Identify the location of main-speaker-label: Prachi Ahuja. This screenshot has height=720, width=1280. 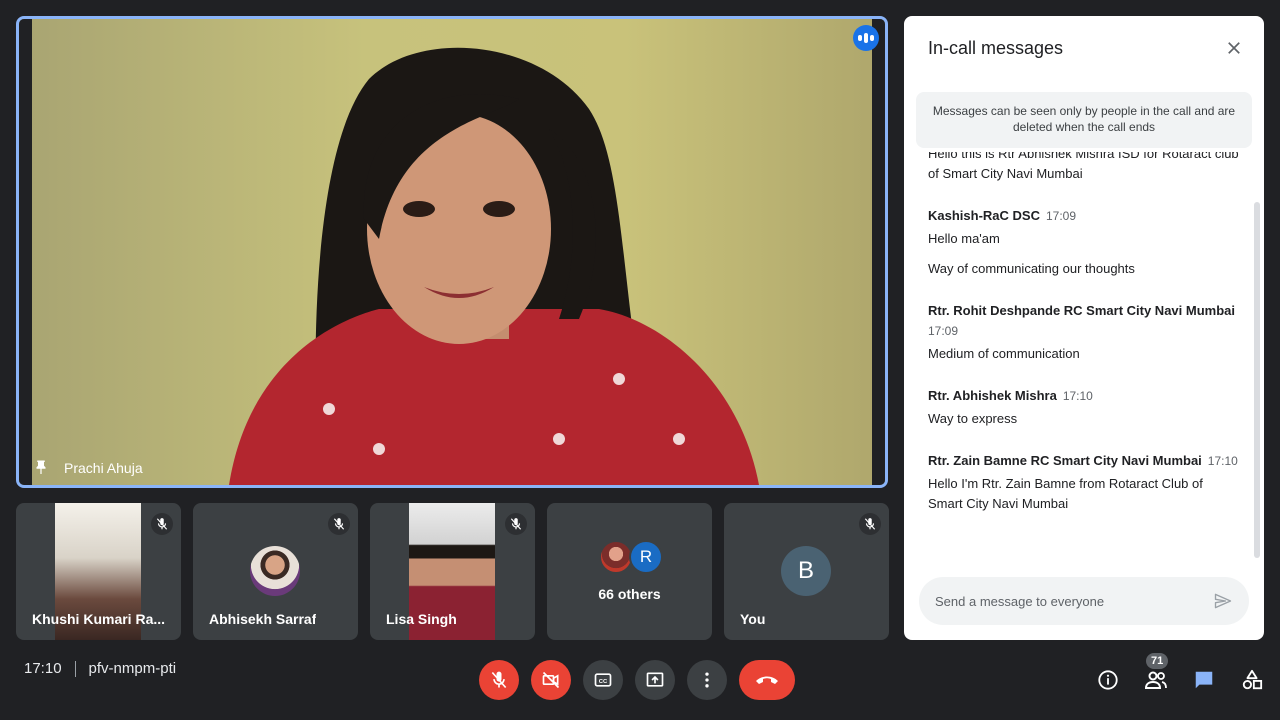
(87, 468).